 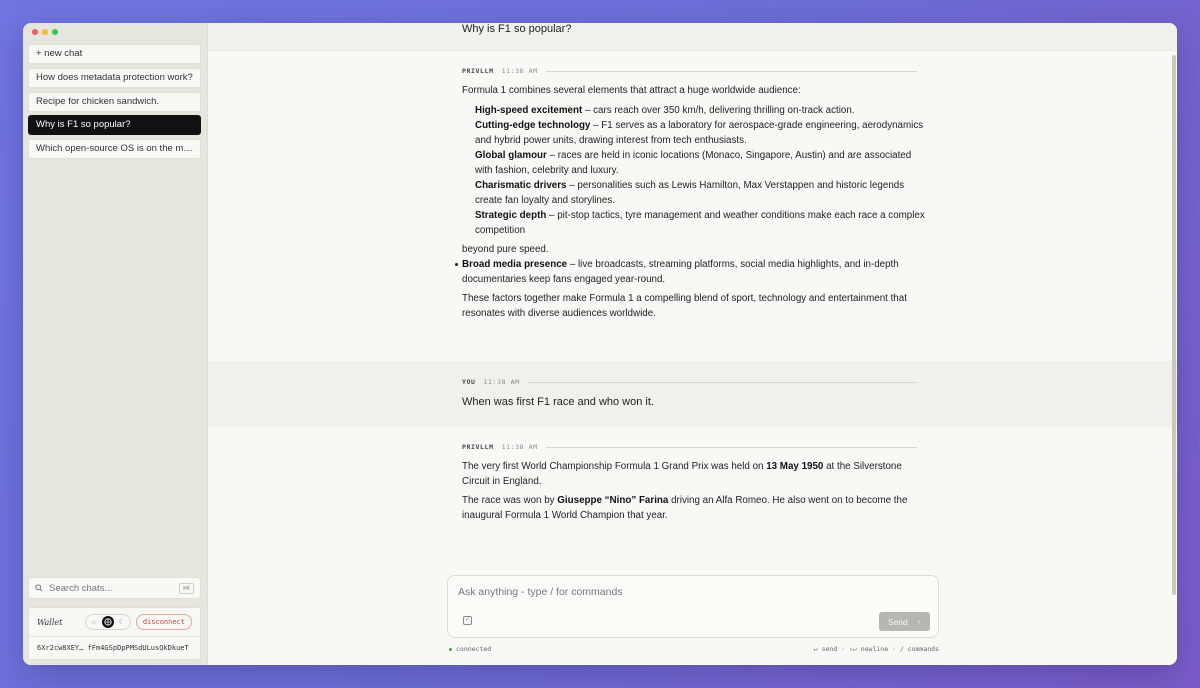 I want to click on dark-icon: ☾, so click(x=122, y=622).